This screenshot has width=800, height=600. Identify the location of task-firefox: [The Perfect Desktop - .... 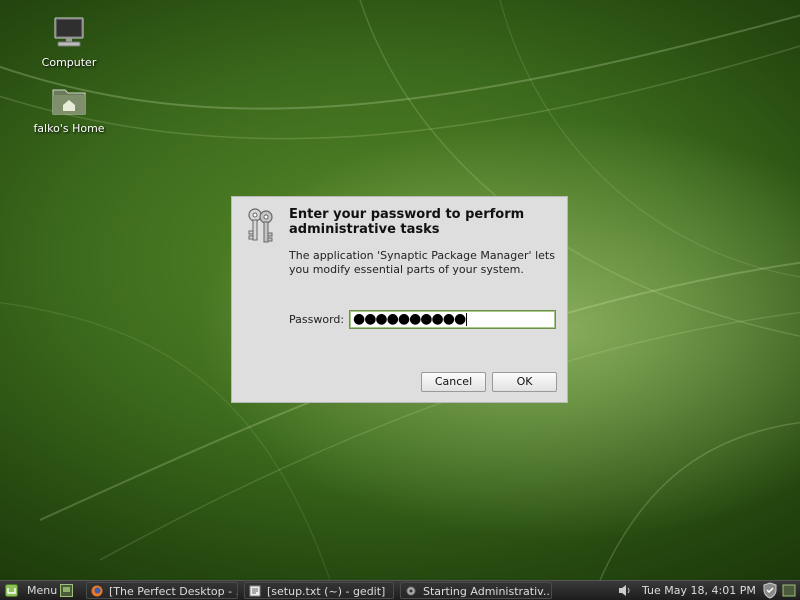
(162, 590).